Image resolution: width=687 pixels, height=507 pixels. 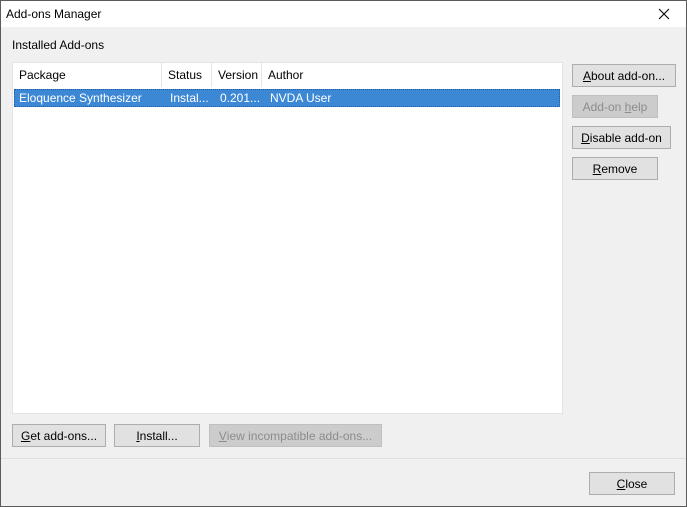 I want to click on addon-help-button: Add-on h elp, so click(x=615, y=106).